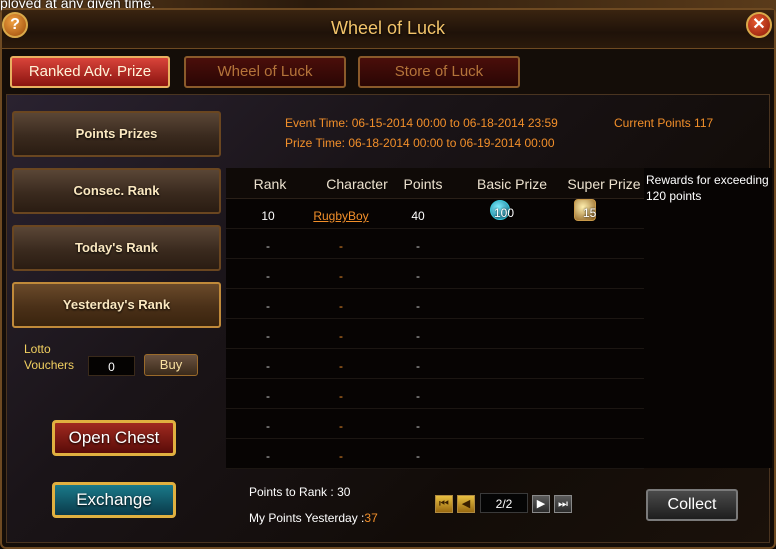  What do you see at coordinates (307, 518) in the screenshot?
I see `my-points-yesterday-label: My Points Yesterday :` at bounding box center [307, 518].